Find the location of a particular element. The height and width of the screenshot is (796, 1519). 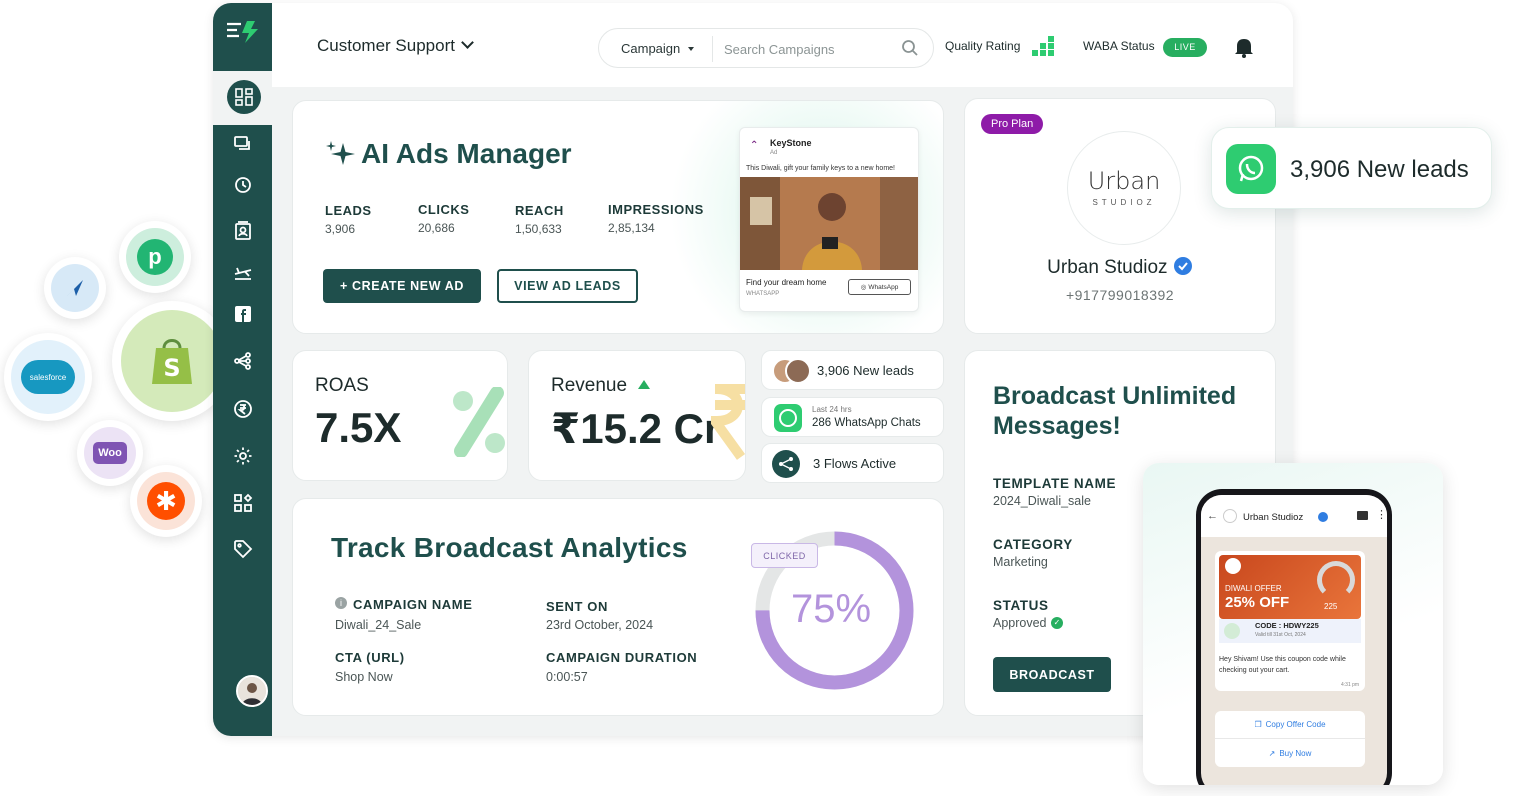

svg-text: S is located at coordinates (171, 368).